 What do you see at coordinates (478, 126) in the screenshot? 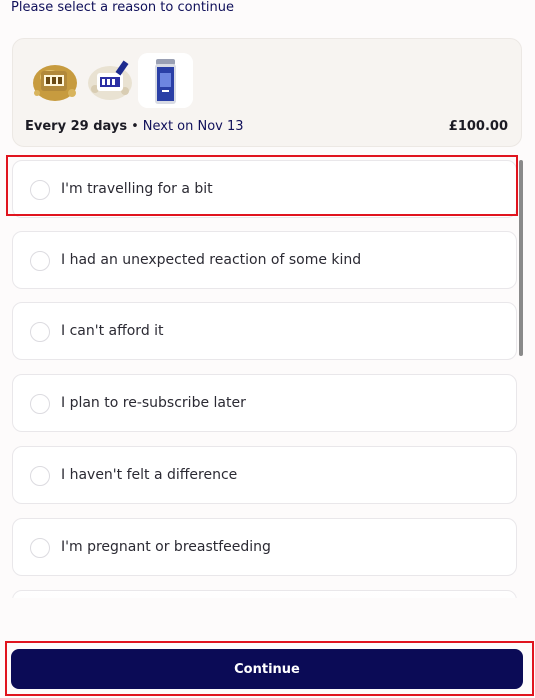
I see `subscription-price: £100.00` at bounding box center [478, 126].